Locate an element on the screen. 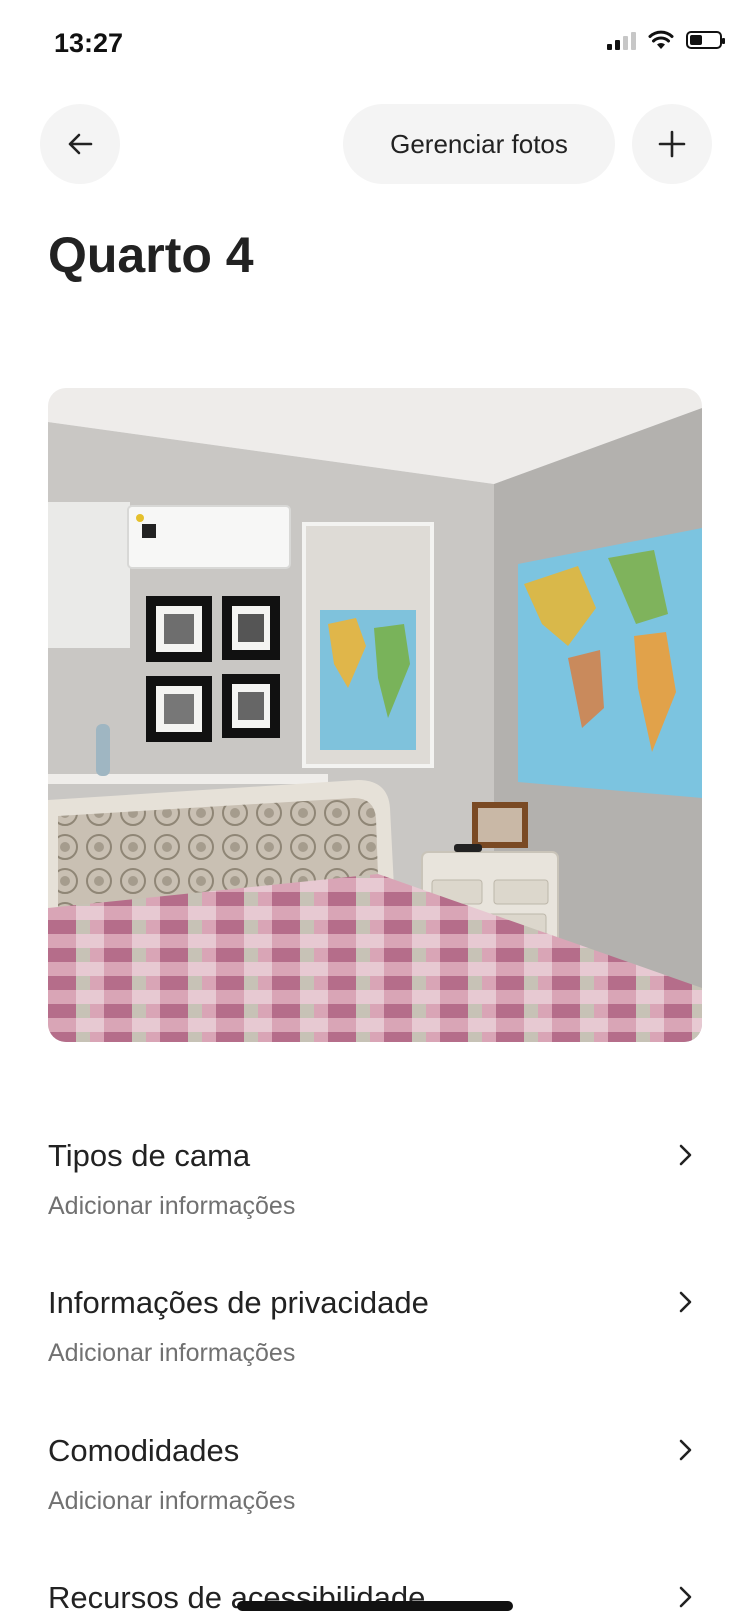 The image size is (750, 1623). back-button is located at coordinates (80, 144).